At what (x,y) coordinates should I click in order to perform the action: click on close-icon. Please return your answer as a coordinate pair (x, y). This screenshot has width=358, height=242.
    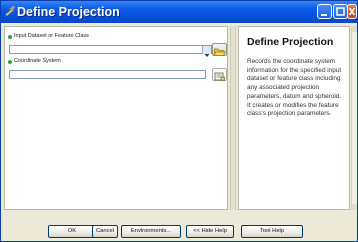
    Looking at the image, I should click on (352, 11).